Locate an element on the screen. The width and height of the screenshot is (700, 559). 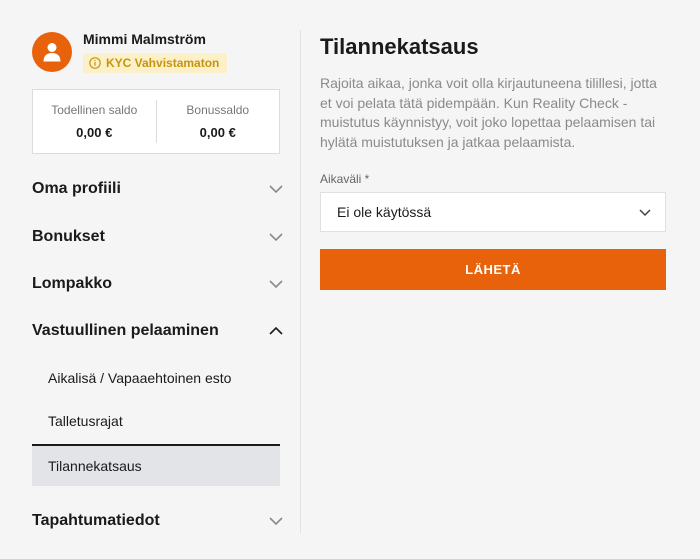
submenu-item-timeout: Aikalisä / Vapaaehtoinen esto is located at coordinates (156, 378).